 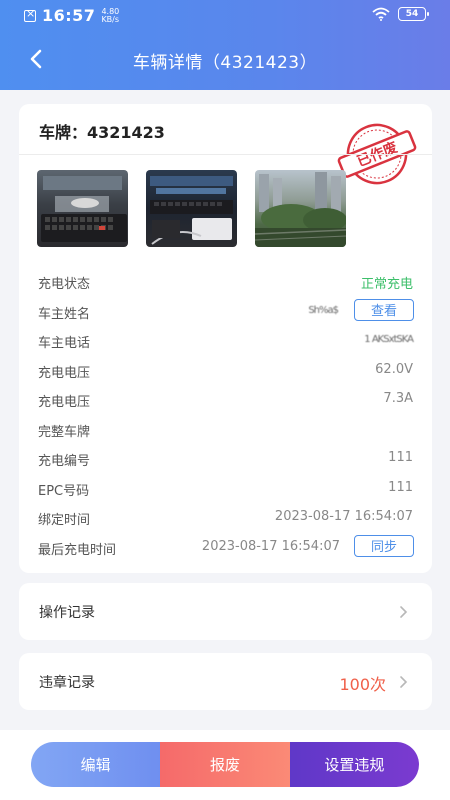 What do you see at coordinates (96, 764) in the screenshot?
I see `edit-button: 编辑` at bounding box center [96, 764].